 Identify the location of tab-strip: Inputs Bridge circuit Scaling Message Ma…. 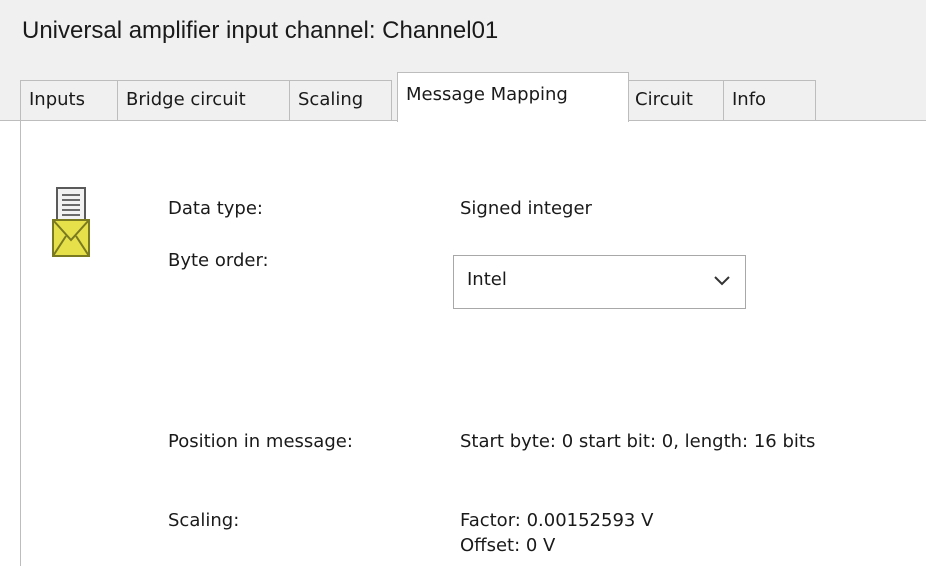
(463, 97).